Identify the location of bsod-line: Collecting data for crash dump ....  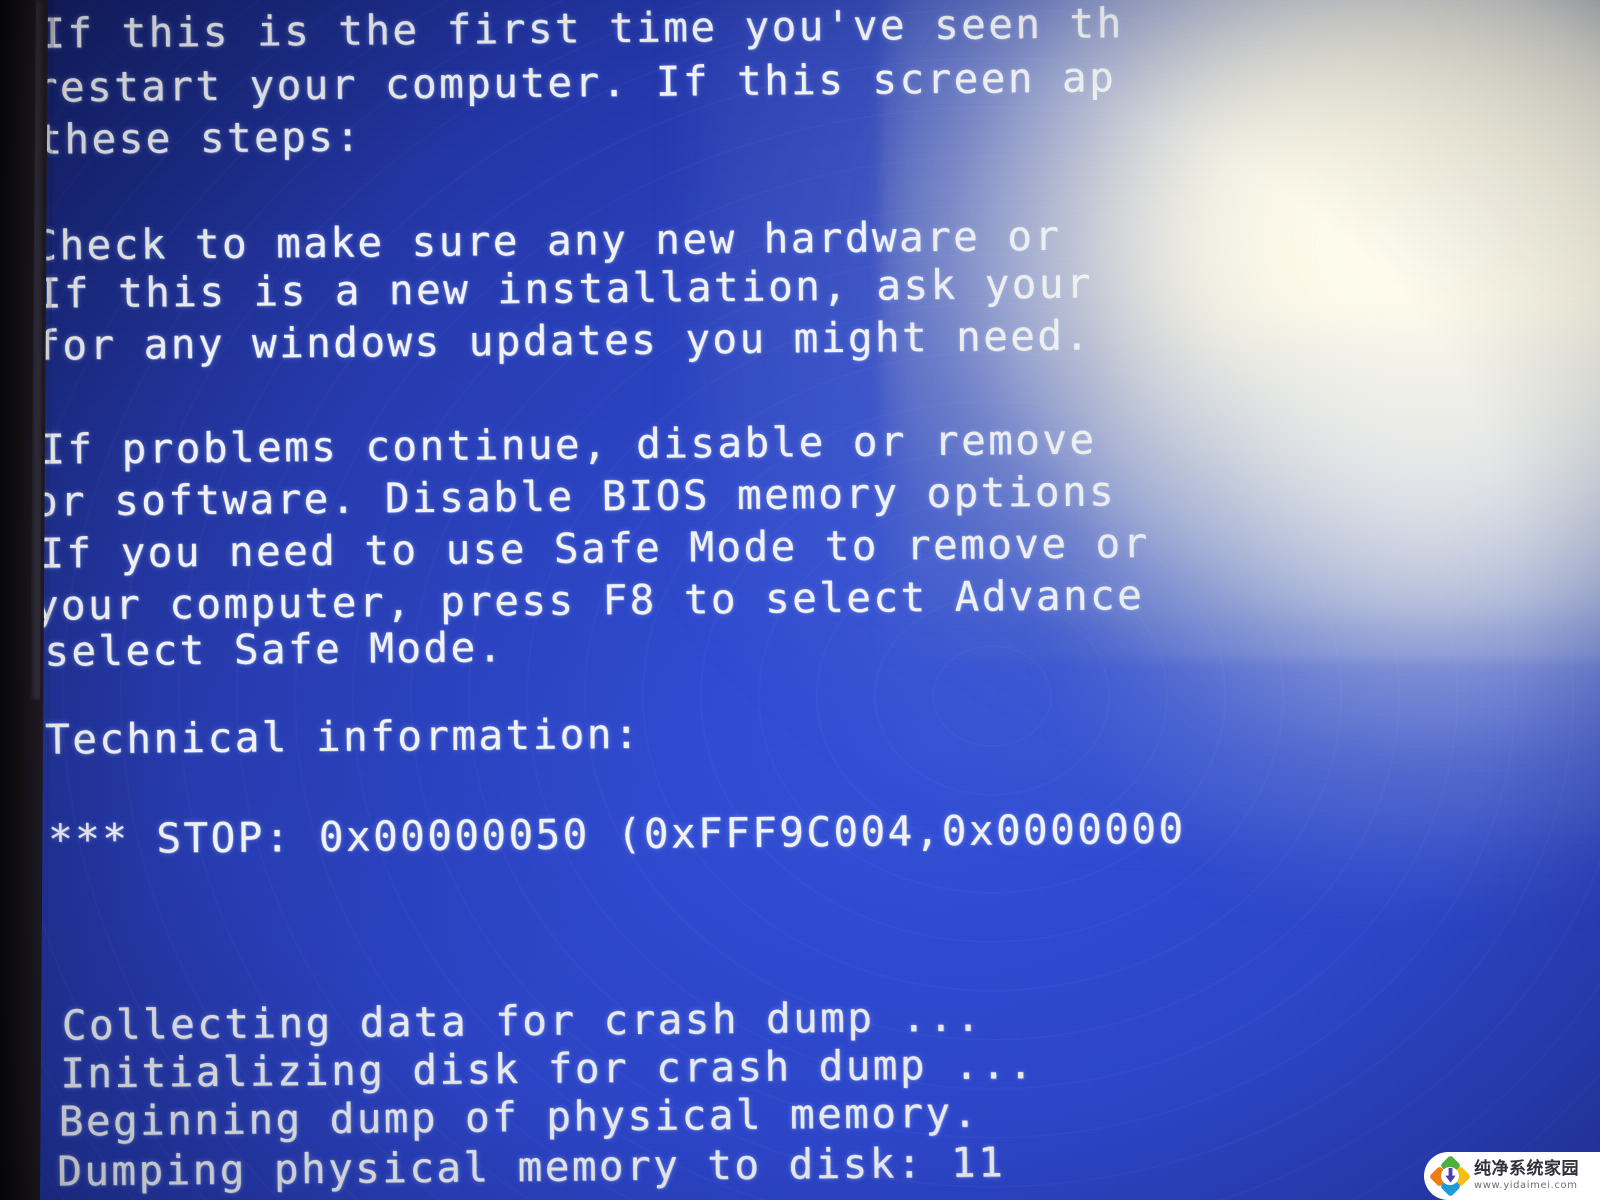
(522, 1021).